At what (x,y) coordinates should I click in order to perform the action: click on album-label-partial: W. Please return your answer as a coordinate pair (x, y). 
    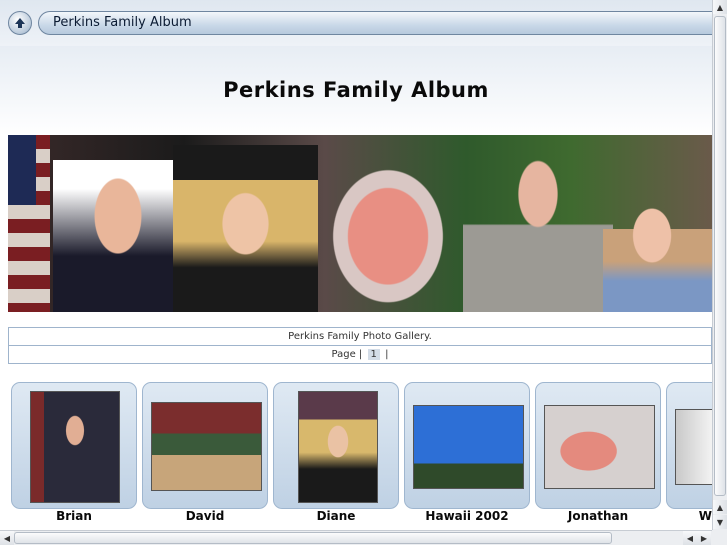
    Looking at the image, I should click on (689, 516).